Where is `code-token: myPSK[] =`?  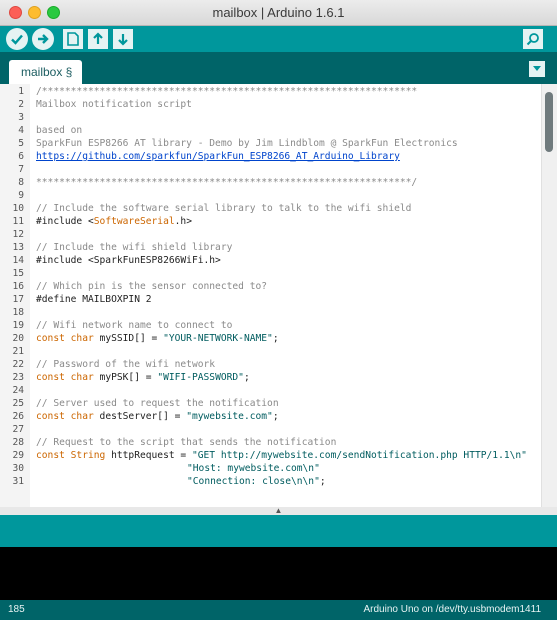 code-token: myPSK[] = is located at coordinates (125, 377).